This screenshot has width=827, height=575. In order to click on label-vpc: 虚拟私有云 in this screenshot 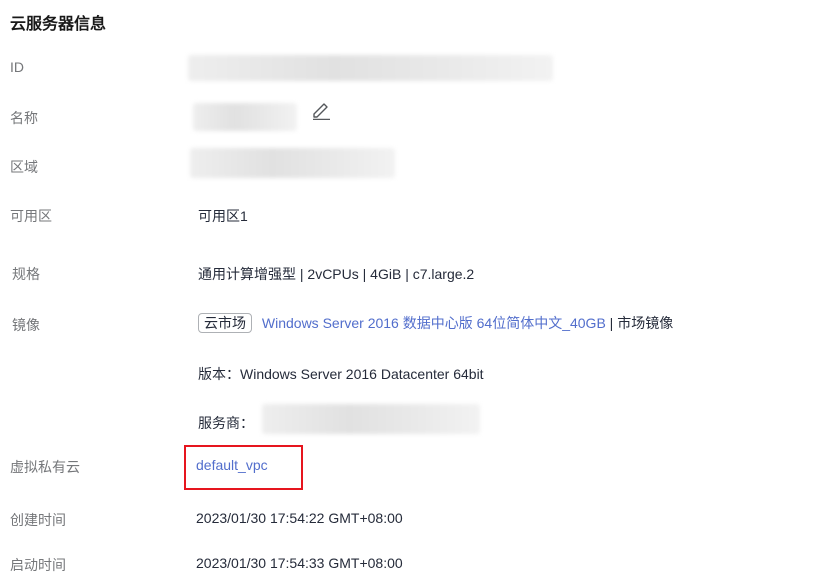, I will do `click(45, 467)`.